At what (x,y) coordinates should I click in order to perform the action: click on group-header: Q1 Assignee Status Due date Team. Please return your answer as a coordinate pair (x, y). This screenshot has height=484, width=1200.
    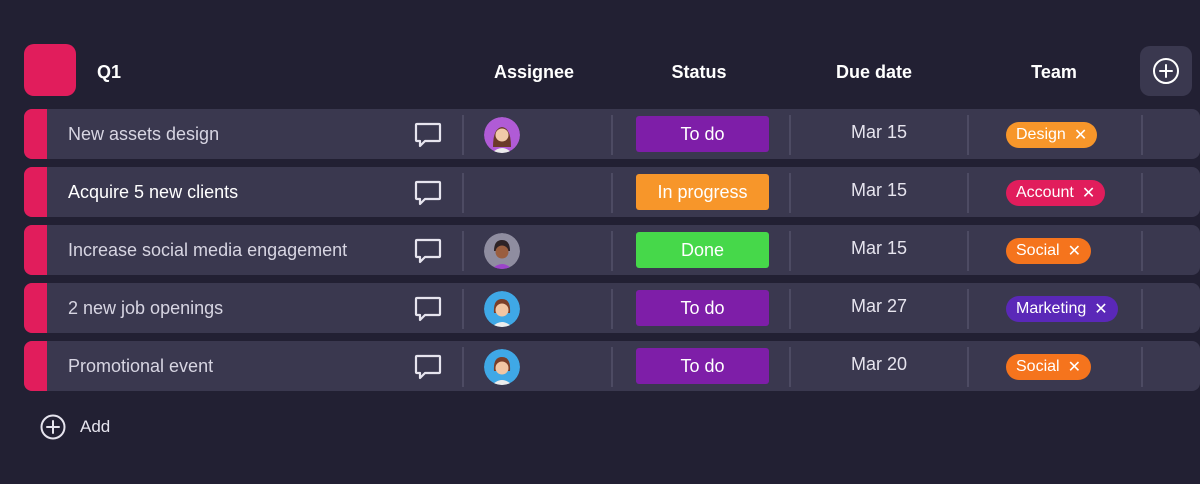
    Looking at the image, I should click on (612, 71).